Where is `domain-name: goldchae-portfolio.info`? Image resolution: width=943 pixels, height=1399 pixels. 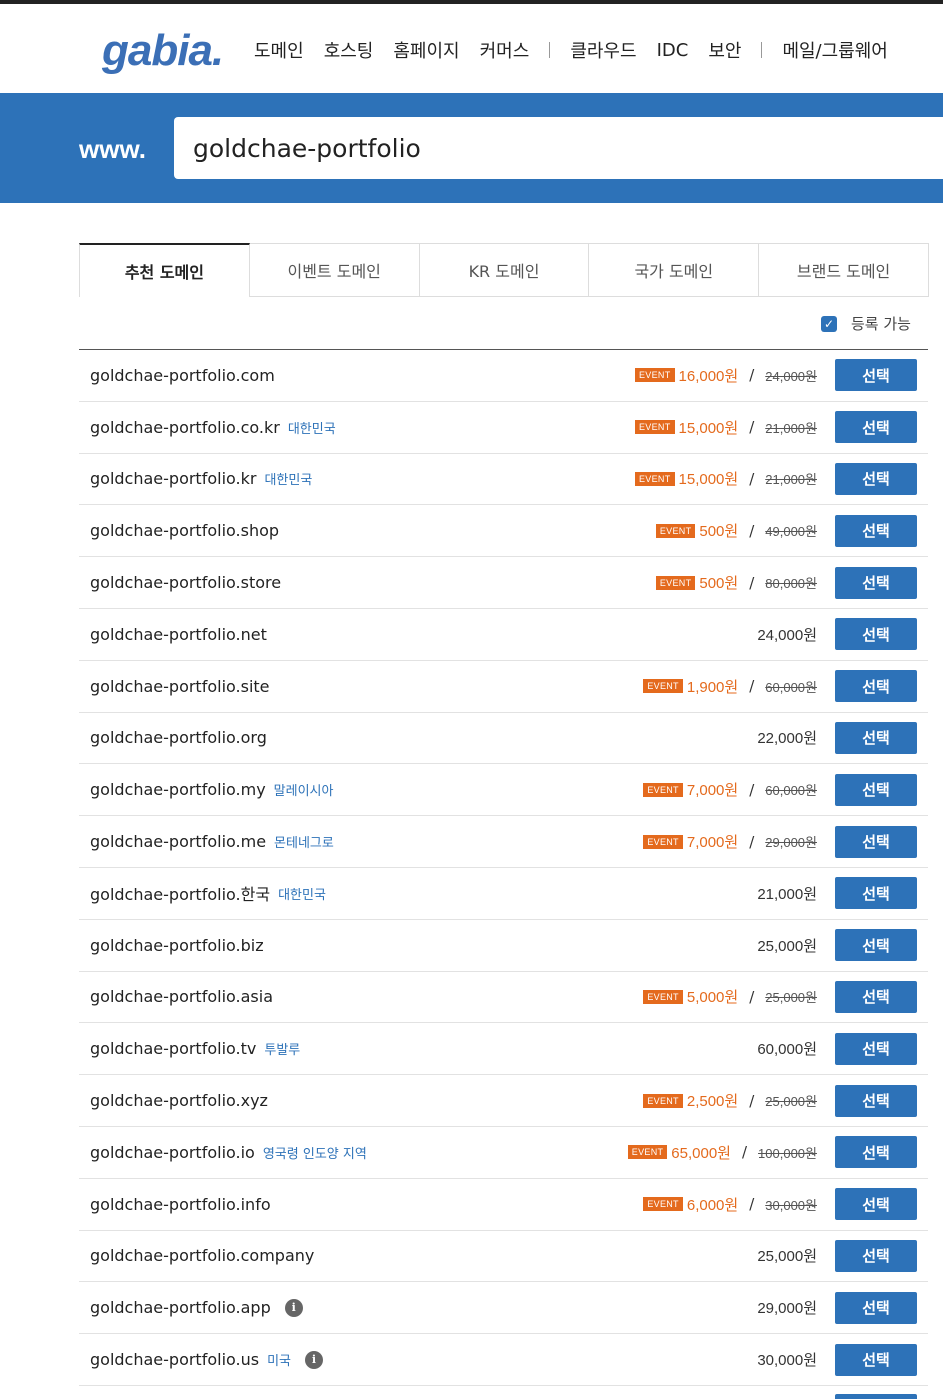
domain-name: goldchae-portfolio.info is located at coordinates (180, 1204).